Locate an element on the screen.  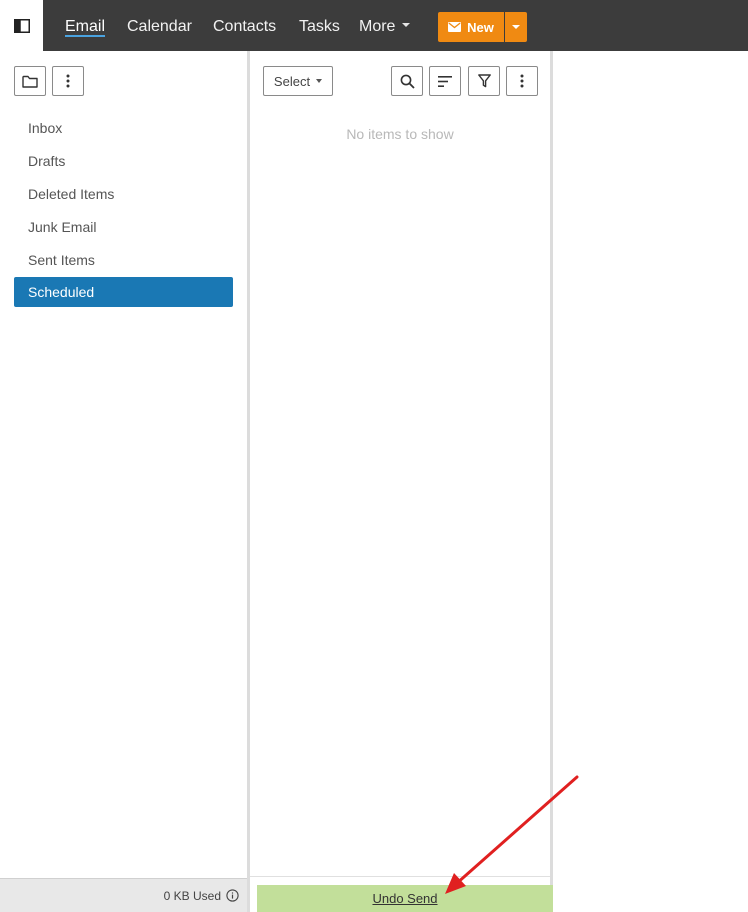
folder-label: Drafts is located at coordinates (47, 161).